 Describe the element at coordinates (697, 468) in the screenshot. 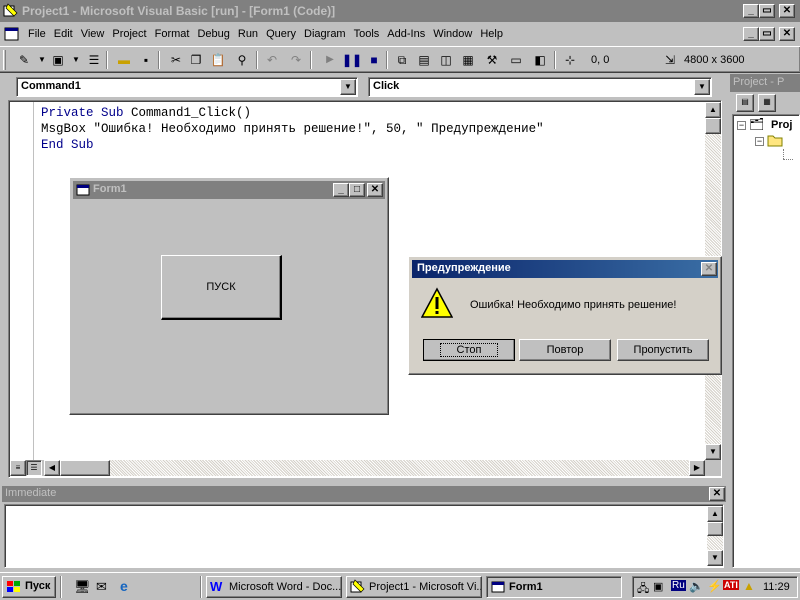

I see `scroll-right-icon: ▶` at that location.